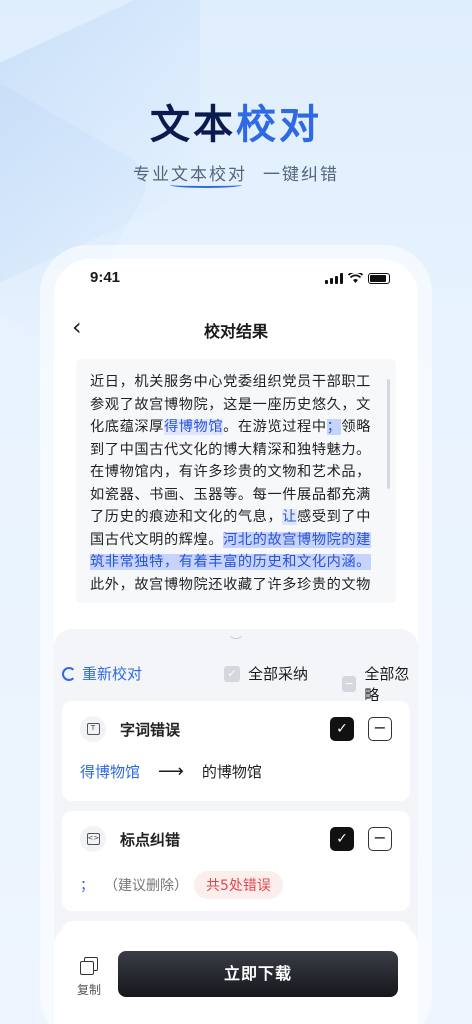 The width and height of the screenshot is (472, 1024). Describe the element at coordinates (150, 839) in the screenshot. I see `card-title: 标点纠错` at that location.